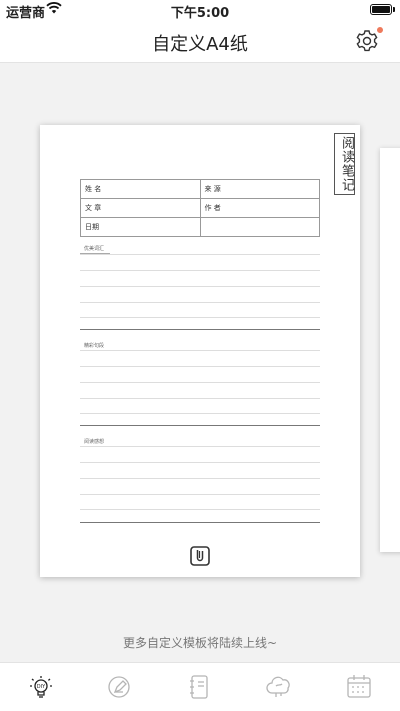 The height and width of the screenshot is (711, 400). I want to click on notebook-icon, so click(199, 687).